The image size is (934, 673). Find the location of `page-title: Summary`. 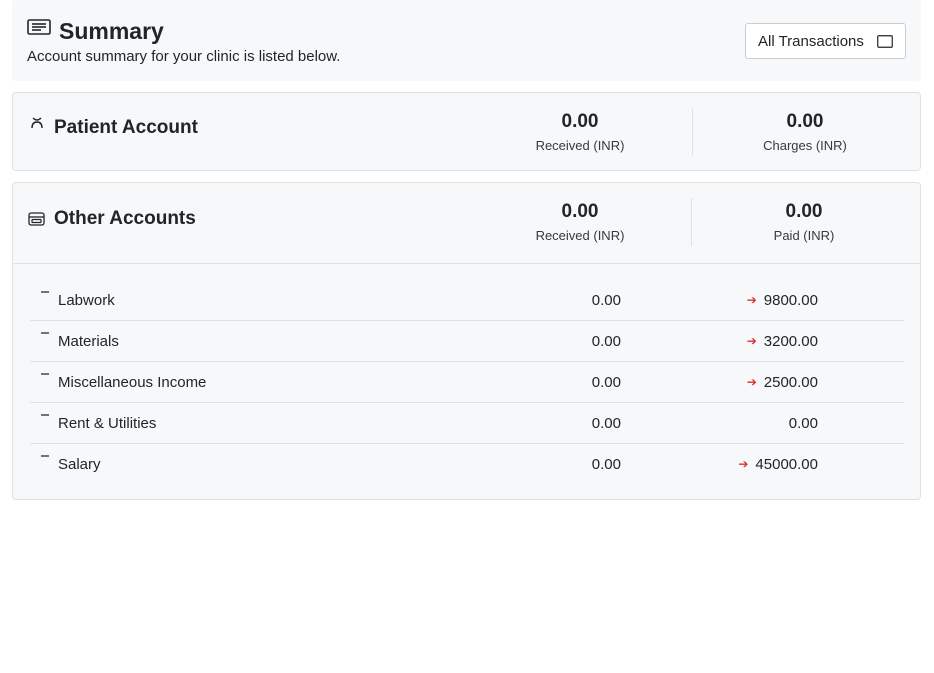

page-title: Summary is located at coordinates (111, 31).